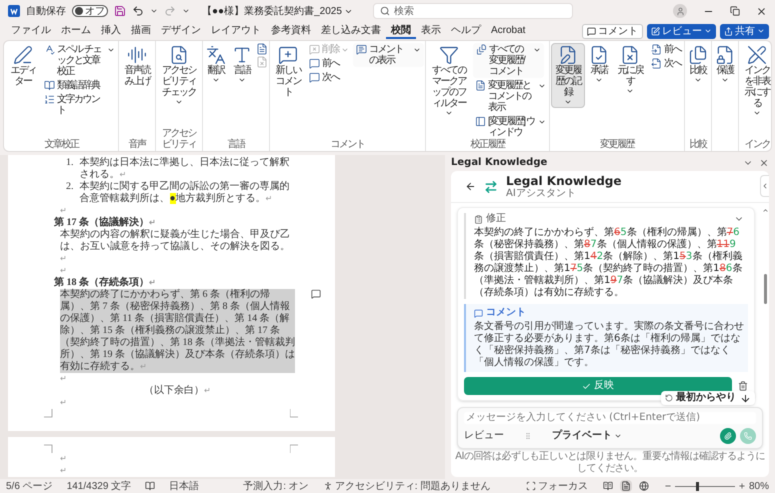 The image size is (775, 493). What do you see at coordinates (466, 31) in the screenshot?
I see `menu-tab: ヘルプ` at bounding box center [466, 31].